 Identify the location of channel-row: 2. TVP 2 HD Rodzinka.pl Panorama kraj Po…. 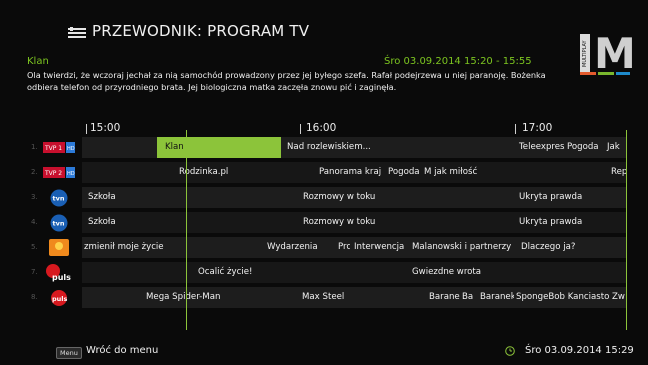
(327, 172).